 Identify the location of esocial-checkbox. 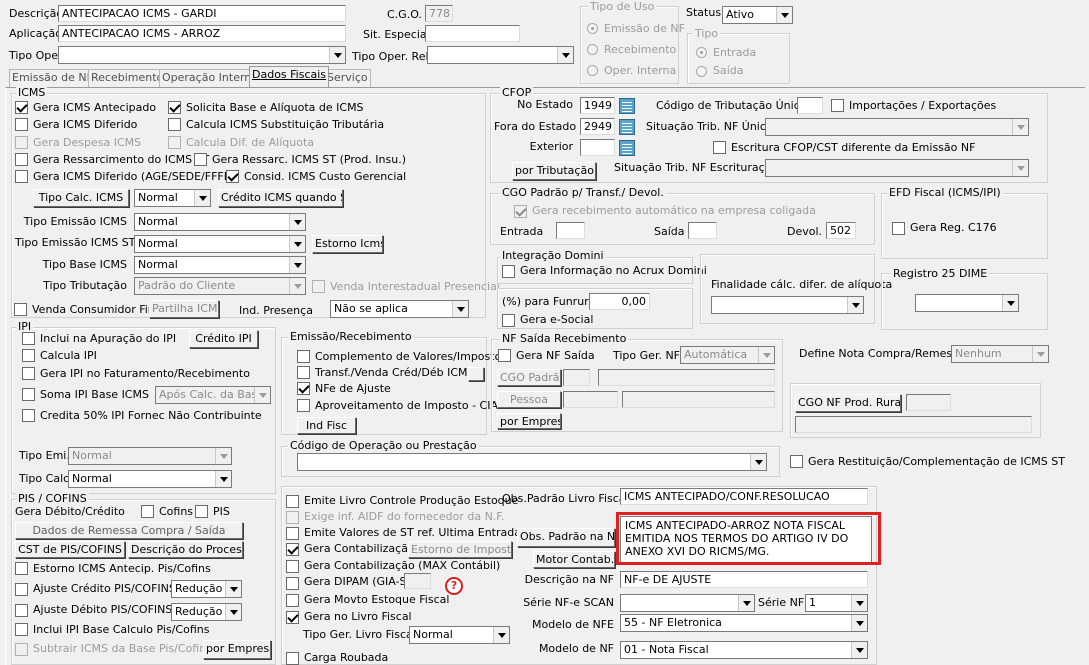
(508, 320).